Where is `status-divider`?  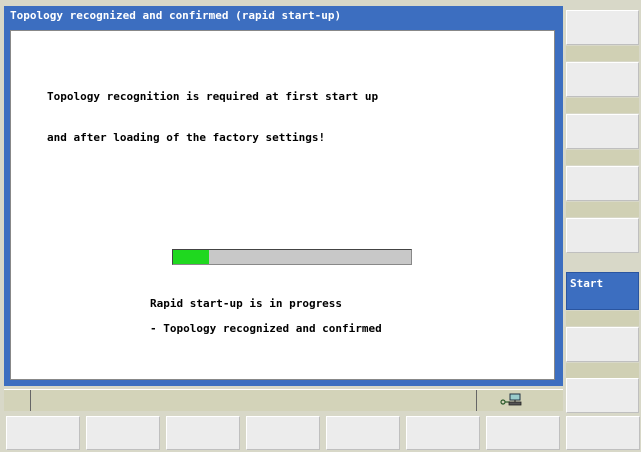
status-divider is located at coordinates (476, 400).